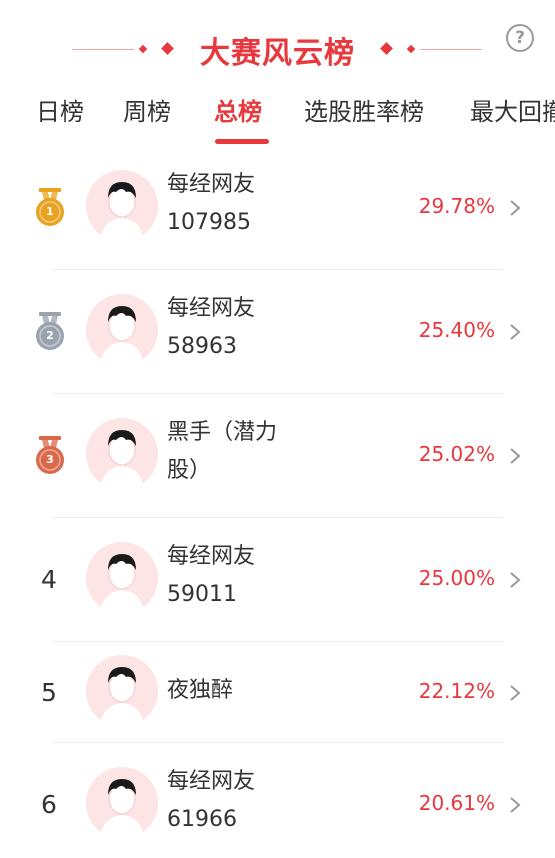 The image size is (555, 858). What do you see at coordinates (49, 579) in the screenshot?
I see `rank-number: 4` at bounding box center [49, 579].